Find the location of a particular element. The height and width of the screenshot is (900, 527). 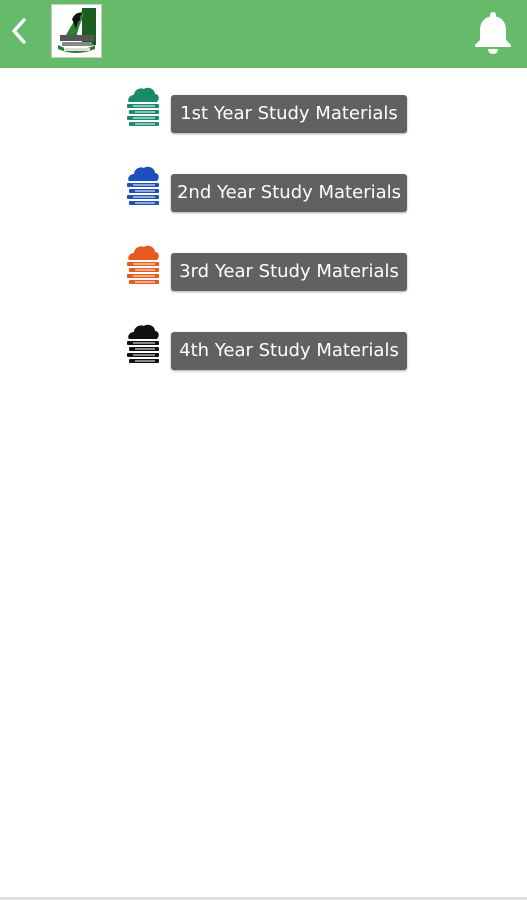

back-button is located at coordinates (21, 31).